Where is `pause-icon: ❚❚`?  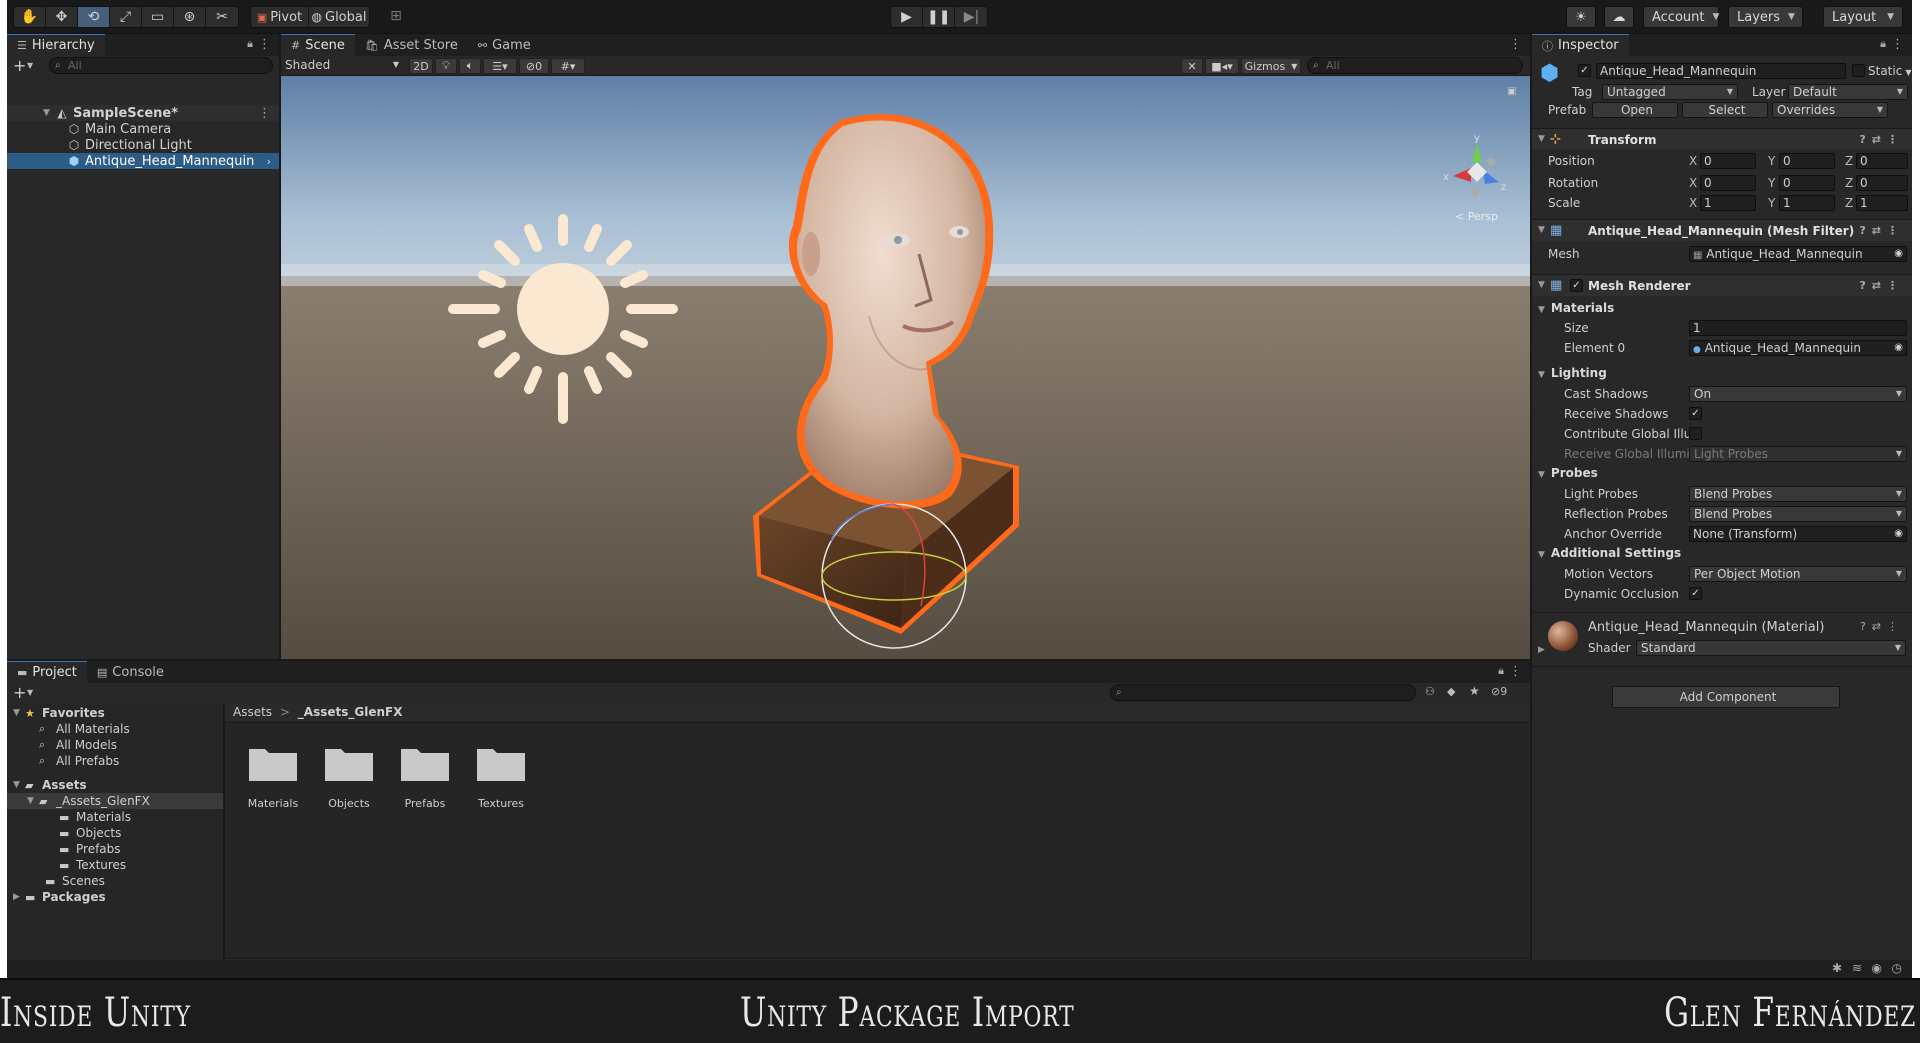 pause-icon: ❚❚ is located at coordinates (939, 17).